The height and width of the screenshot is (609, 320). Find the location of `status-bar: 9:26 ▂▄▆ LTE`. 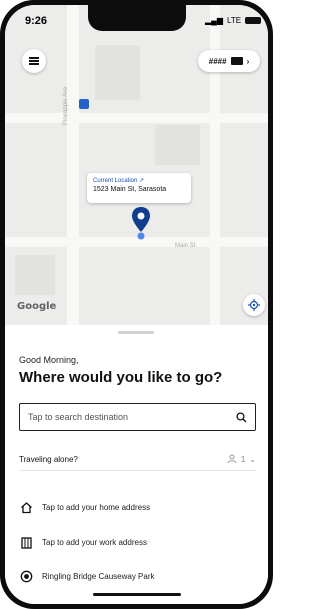

status-bar: 9:26 ▂▄▆ LTE is located at coordinates (136, 20).